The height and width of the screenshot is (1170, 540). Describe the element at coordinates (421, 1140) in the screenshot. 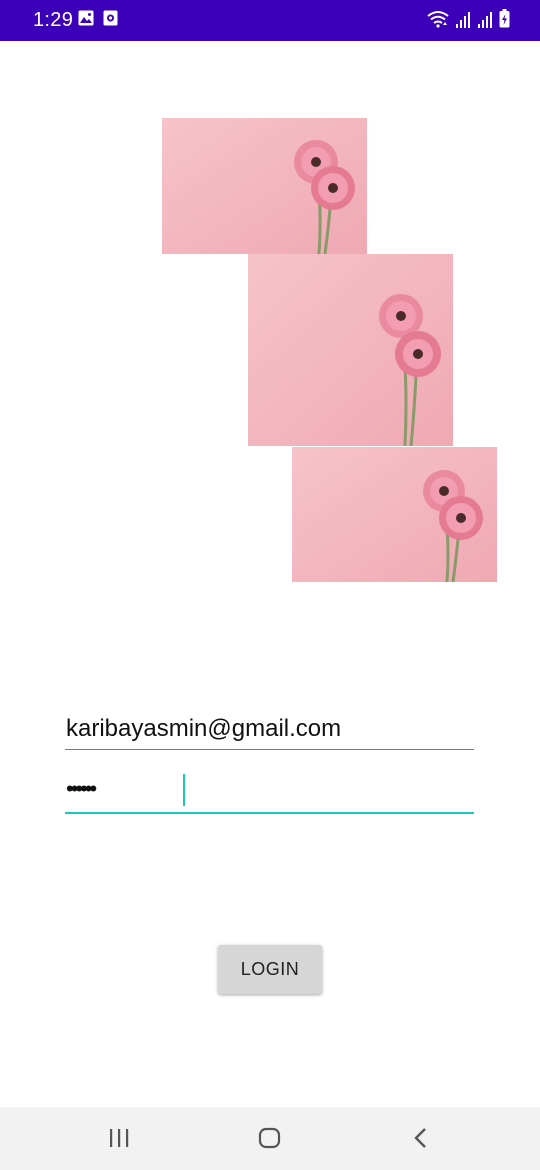

I see `back-icon` at that location.